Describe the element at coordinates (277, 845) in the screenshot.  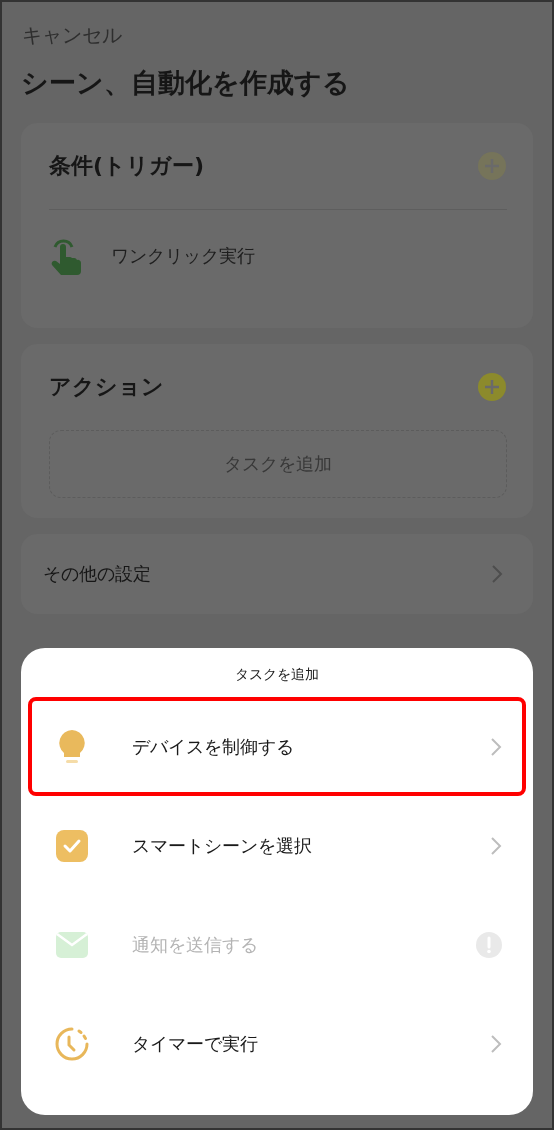
I see `task-option: スマートシーンを選択` at that location.